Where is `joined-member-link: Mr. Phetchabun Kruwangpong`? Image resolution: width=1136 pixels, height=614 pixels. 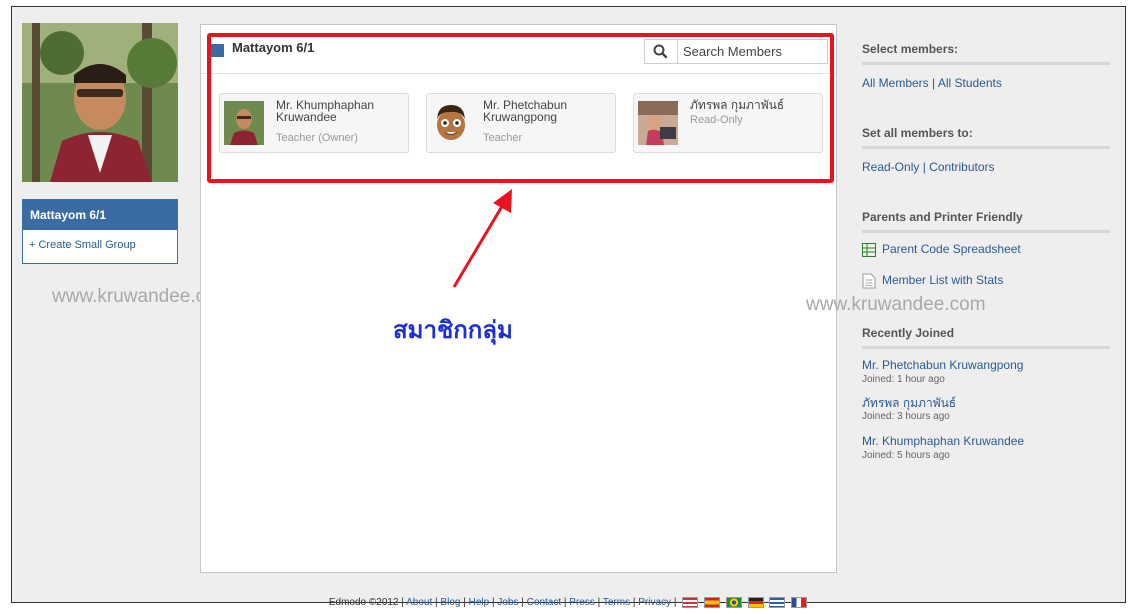
joined-member-link: Mr. Phetchabun Kruwangpong is located at coordinates (942, 365).